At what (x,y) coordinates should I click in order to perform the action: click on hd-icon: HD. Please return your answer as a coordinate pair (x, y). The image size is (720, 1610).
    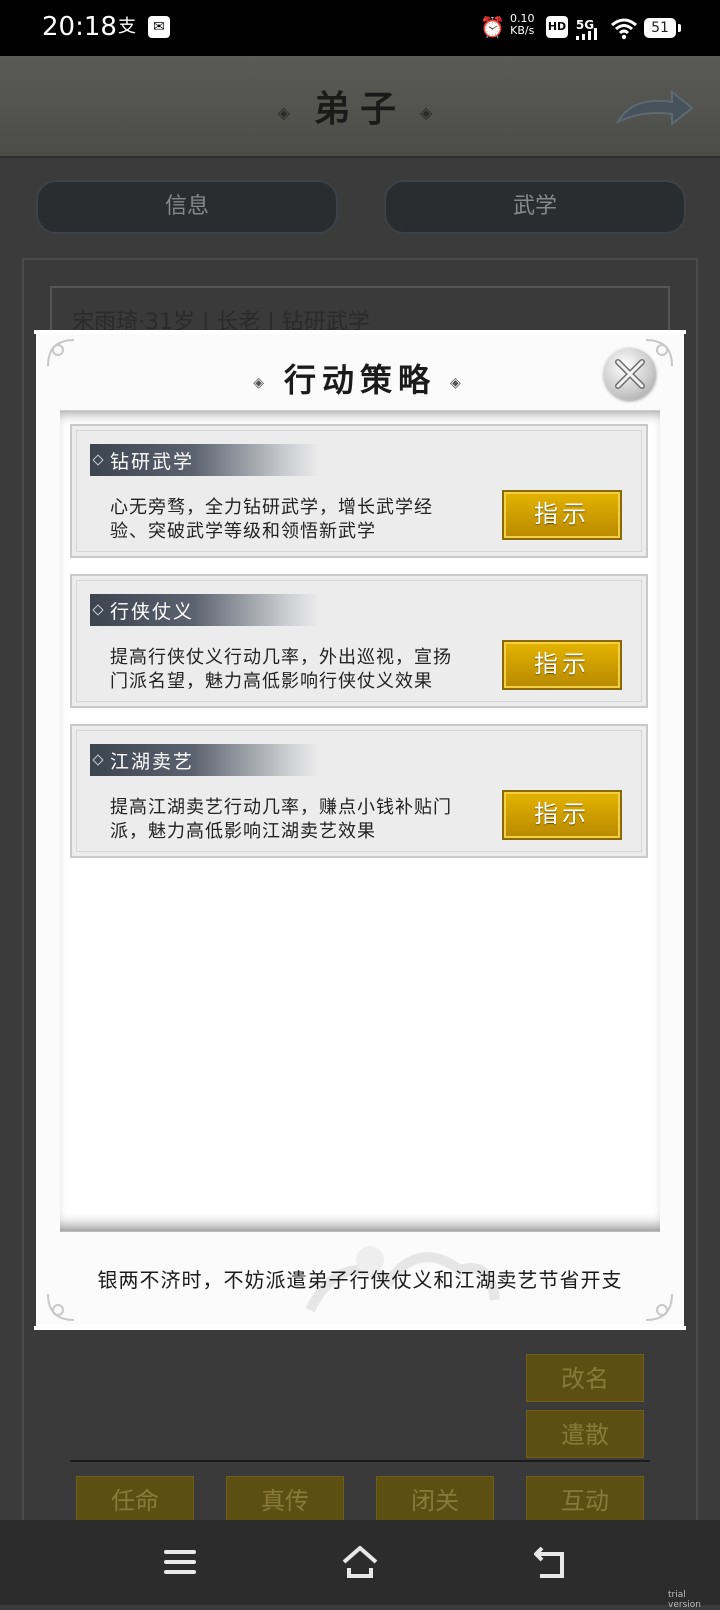
    Looking at the image, I should click on (557, 27).